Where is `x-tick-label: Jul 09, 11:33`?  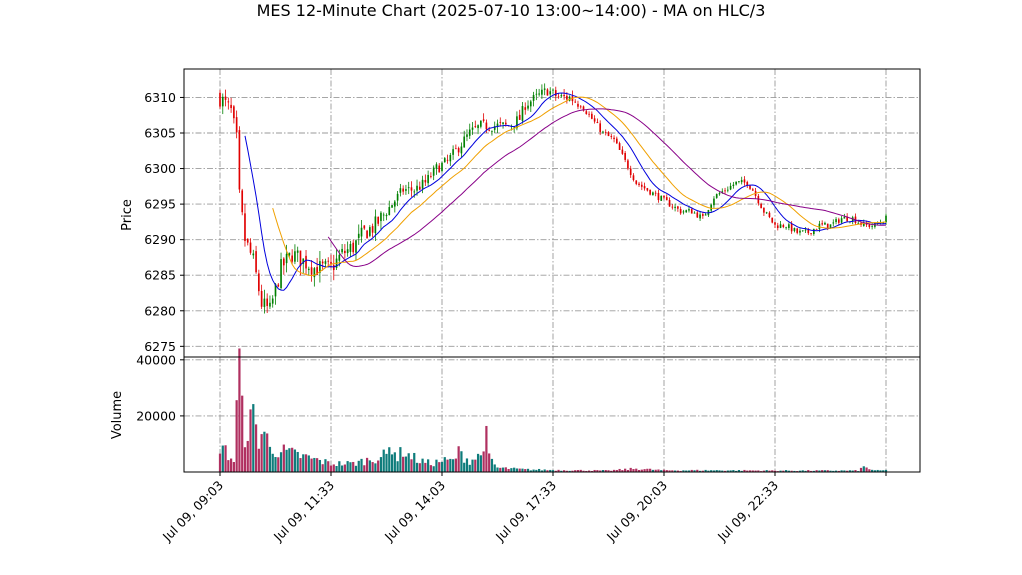
x-tick-label: Jul 09, 11:33 is located at coordinates (303, 511).